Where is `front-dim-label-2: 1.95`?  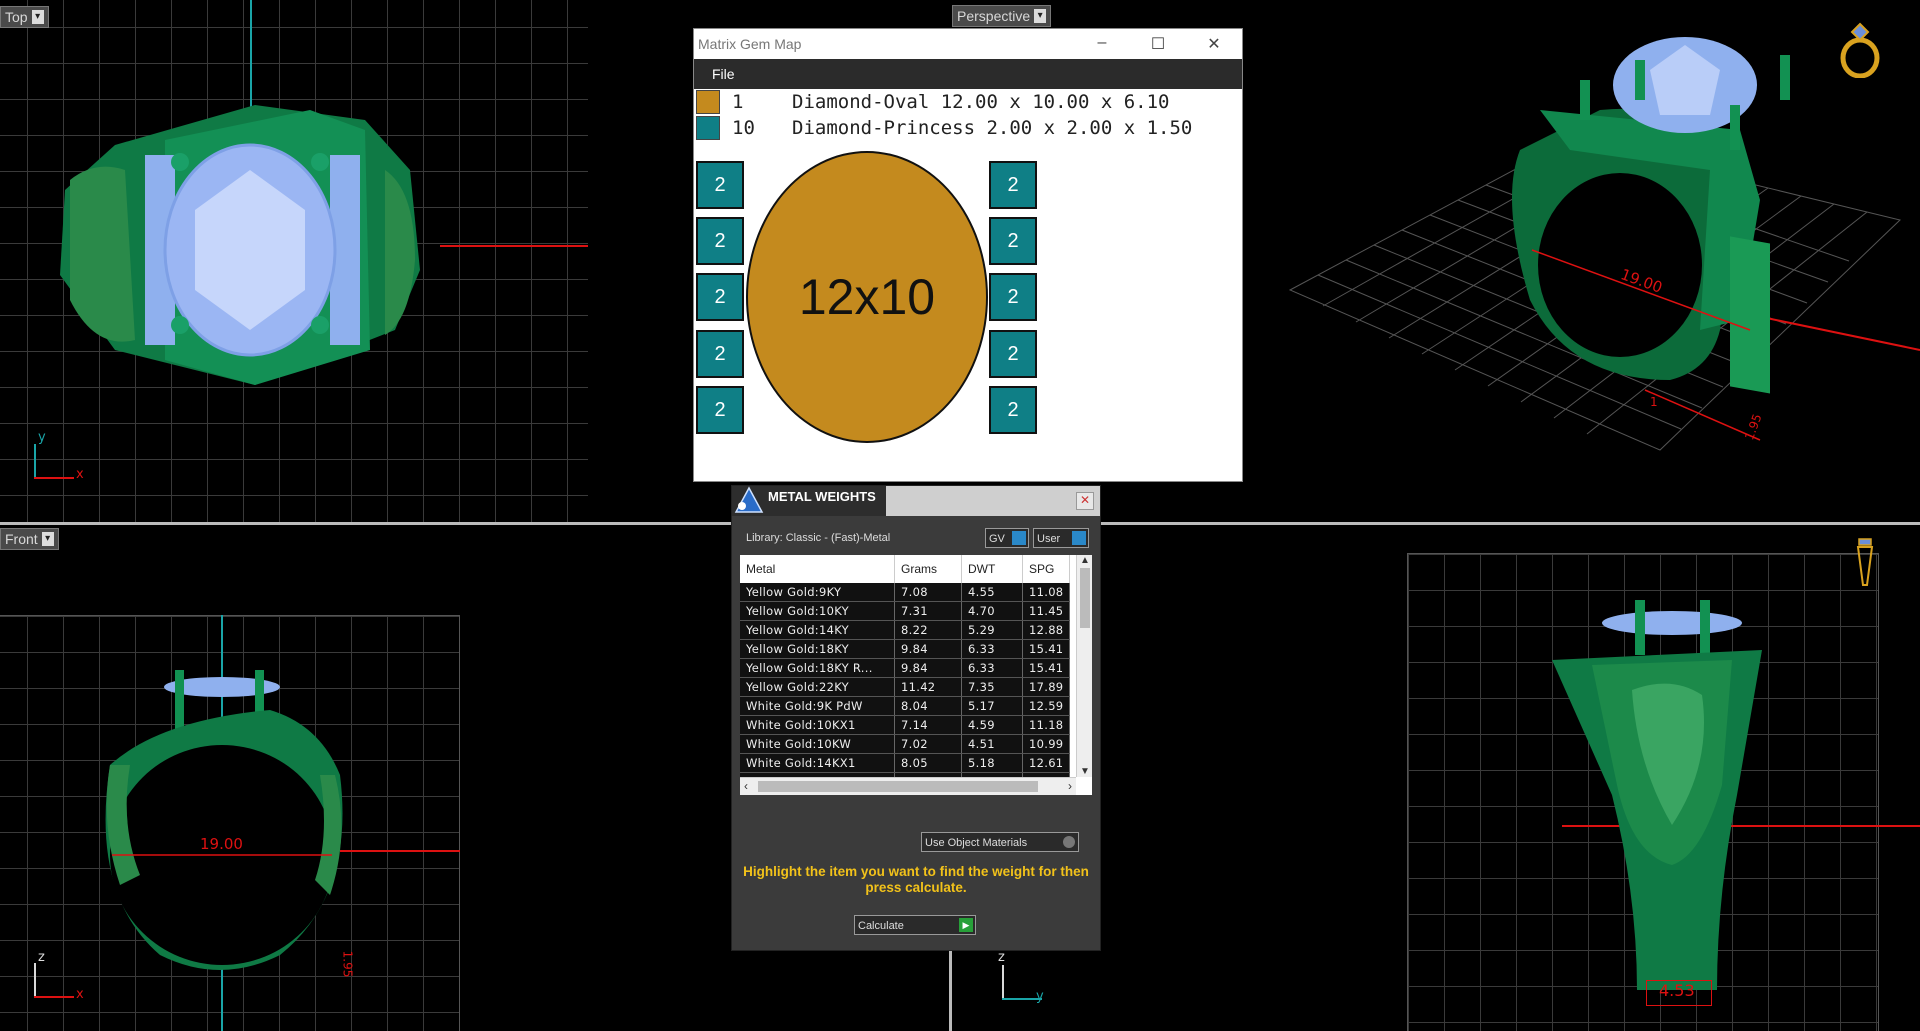 front-dim-label-2: 1.95 is located at coordinates (347, 964).